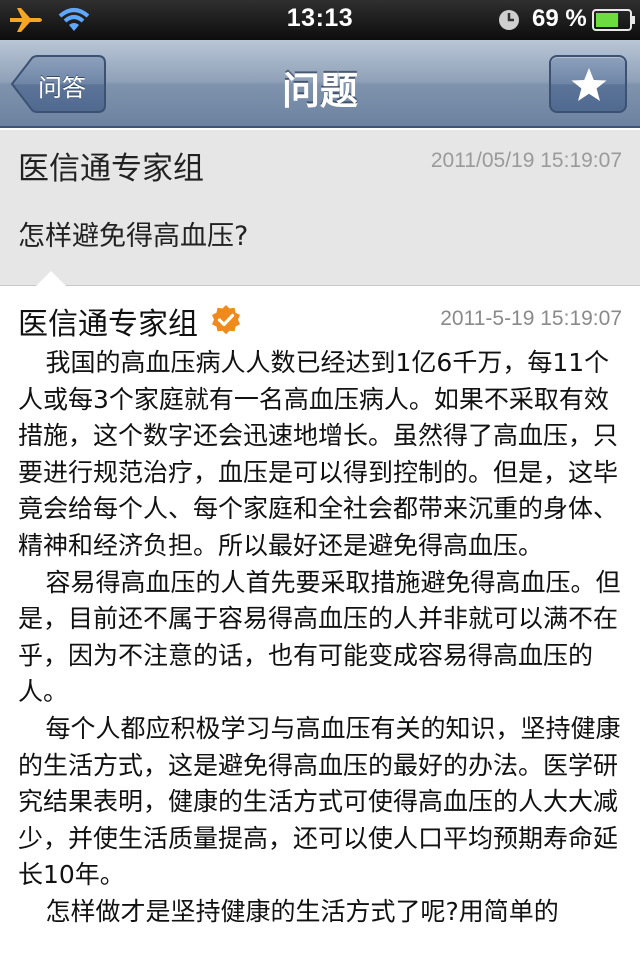 This screenshot has width=640, height=960. I want to click on divider, so click(320, 285).